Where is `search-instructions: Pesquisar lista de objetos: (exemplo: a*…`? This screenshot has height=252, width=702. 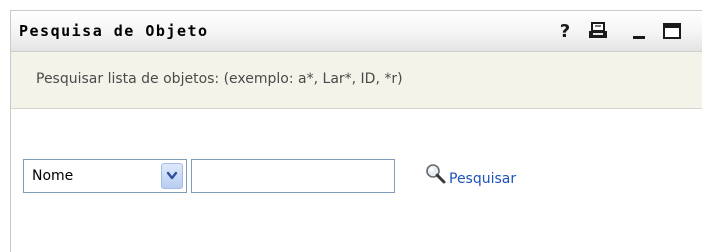 search-instructions: Pesquisar lista de objetos: (exemplo: a*… is located at coordinates (219, 79).